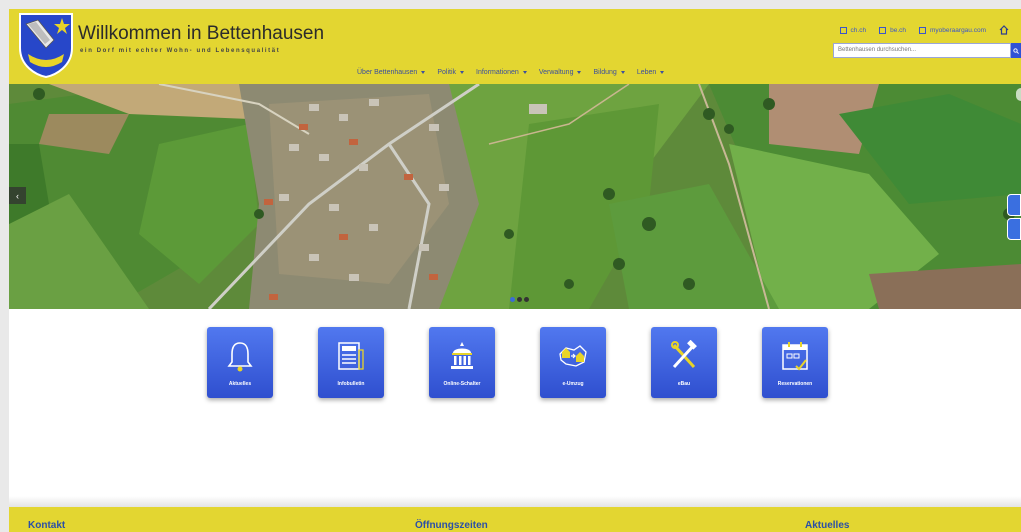 This screenshot has height=532, width=1021. Describe the element at coordinates (684, 384) in the screenshot. I see `tile-label: eBau` at that location.